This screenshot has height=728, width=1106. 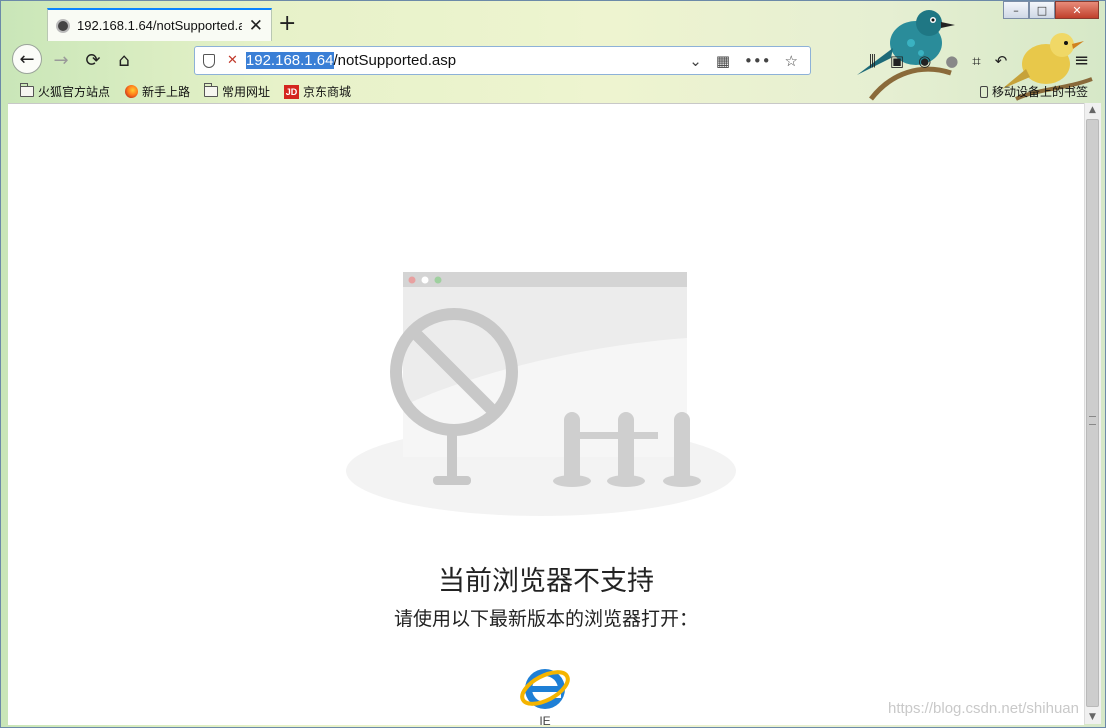 I want to click on bookmark-item: 新手上路, so click(x=157, y=91).